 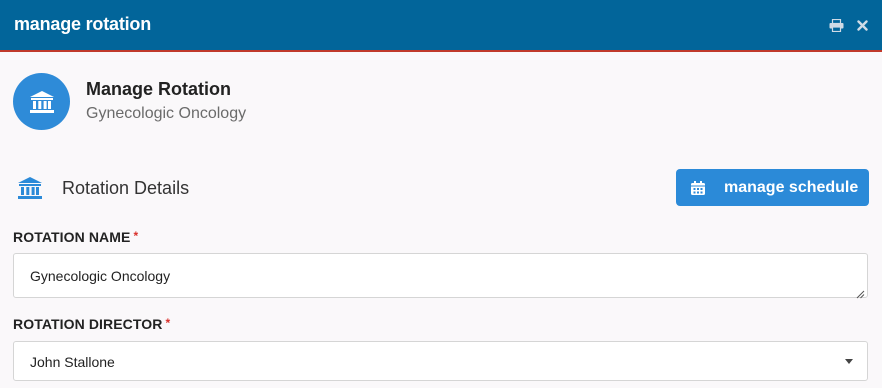 What do you see at coordinates (72, 237) in the screenshot?
I see `rotation-name-label-text: ROTATION NAME` at bounding box center [72, 237].